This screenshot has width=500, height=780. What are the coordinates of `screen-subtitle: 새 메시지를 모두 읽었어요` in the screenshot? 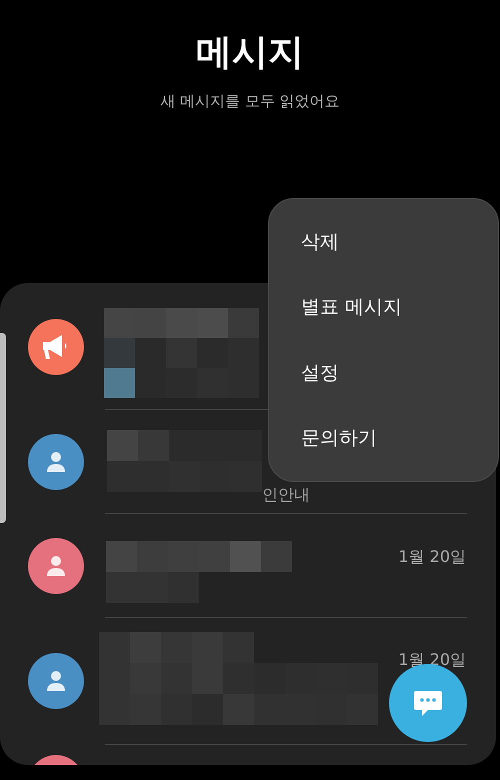 It's located at (250, 101).